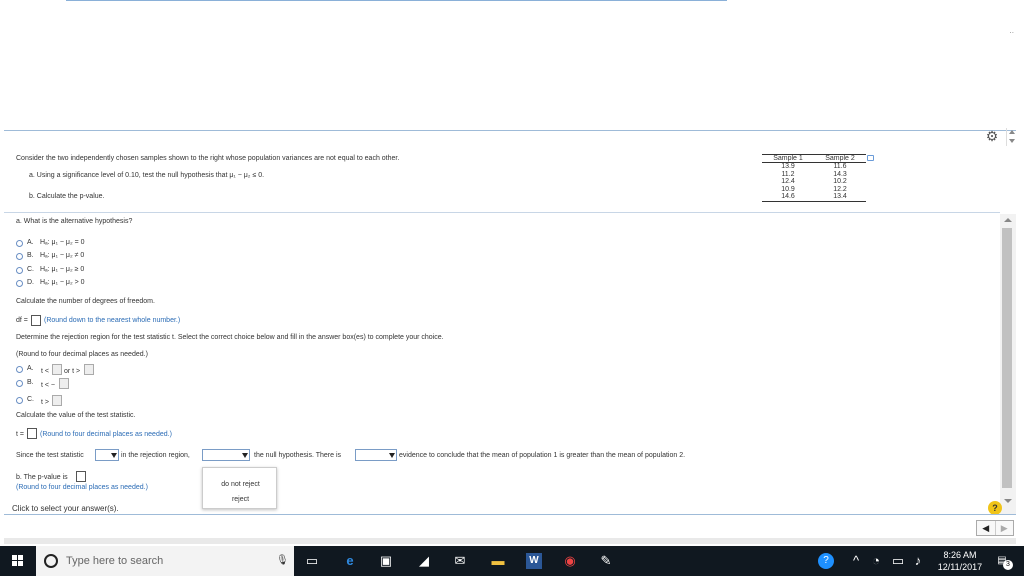 This screenshot has height=576, width=1024. What do you see at coordinates (57, 400) in the screenshot?
I see `rejection-c-input` at bounding box center [57, 400].